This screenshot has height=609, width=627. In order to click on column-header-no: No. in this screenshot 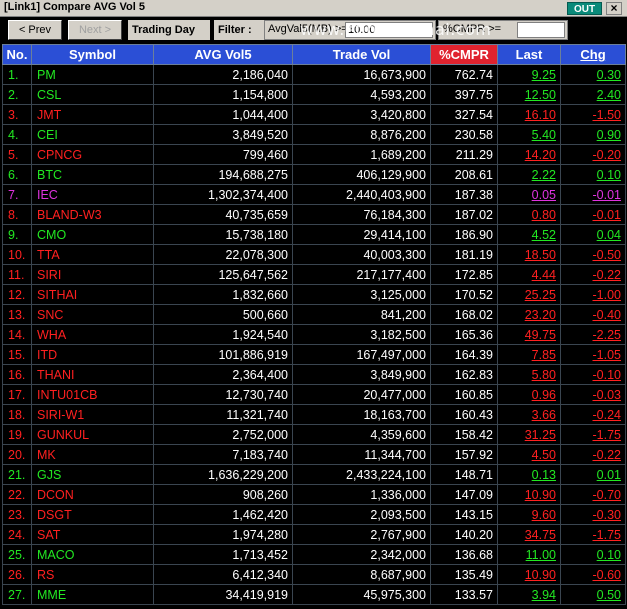, I will do `click(17, 54)`.